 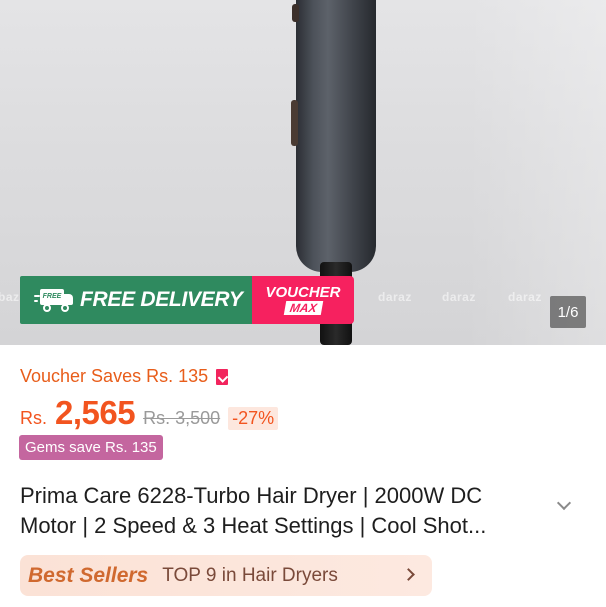 I want to click on voucher-saves-text: Voucher Saves Rs. 135, so click(x=114, y=376).